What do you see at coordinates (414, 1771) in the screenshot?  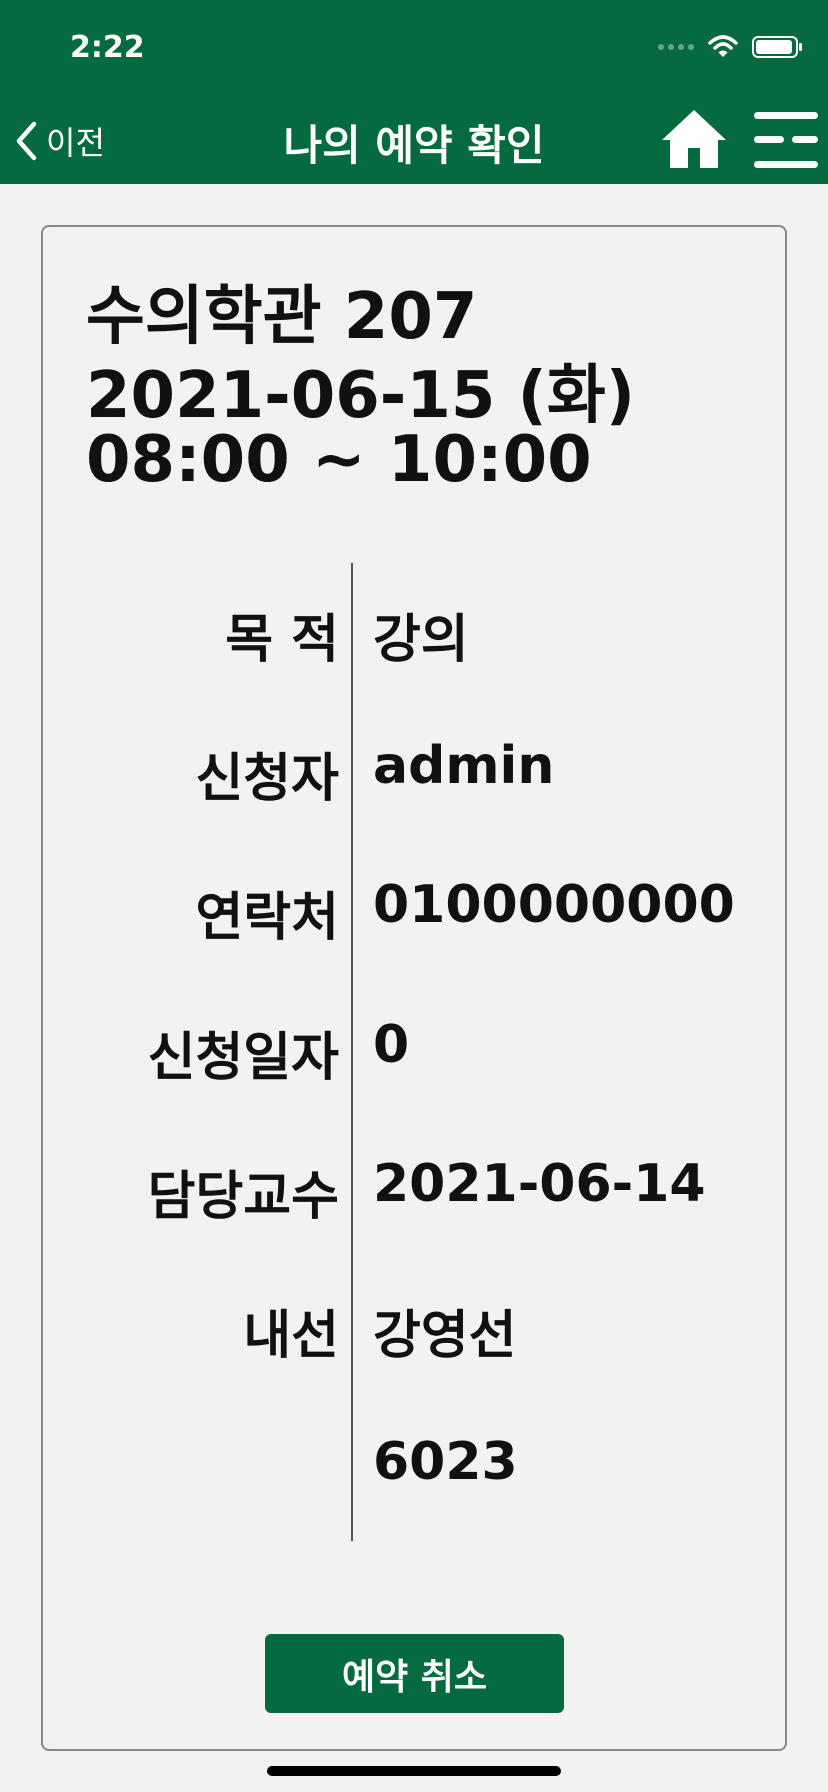 I see `home-indicator` at bounding box center [414, 1771].